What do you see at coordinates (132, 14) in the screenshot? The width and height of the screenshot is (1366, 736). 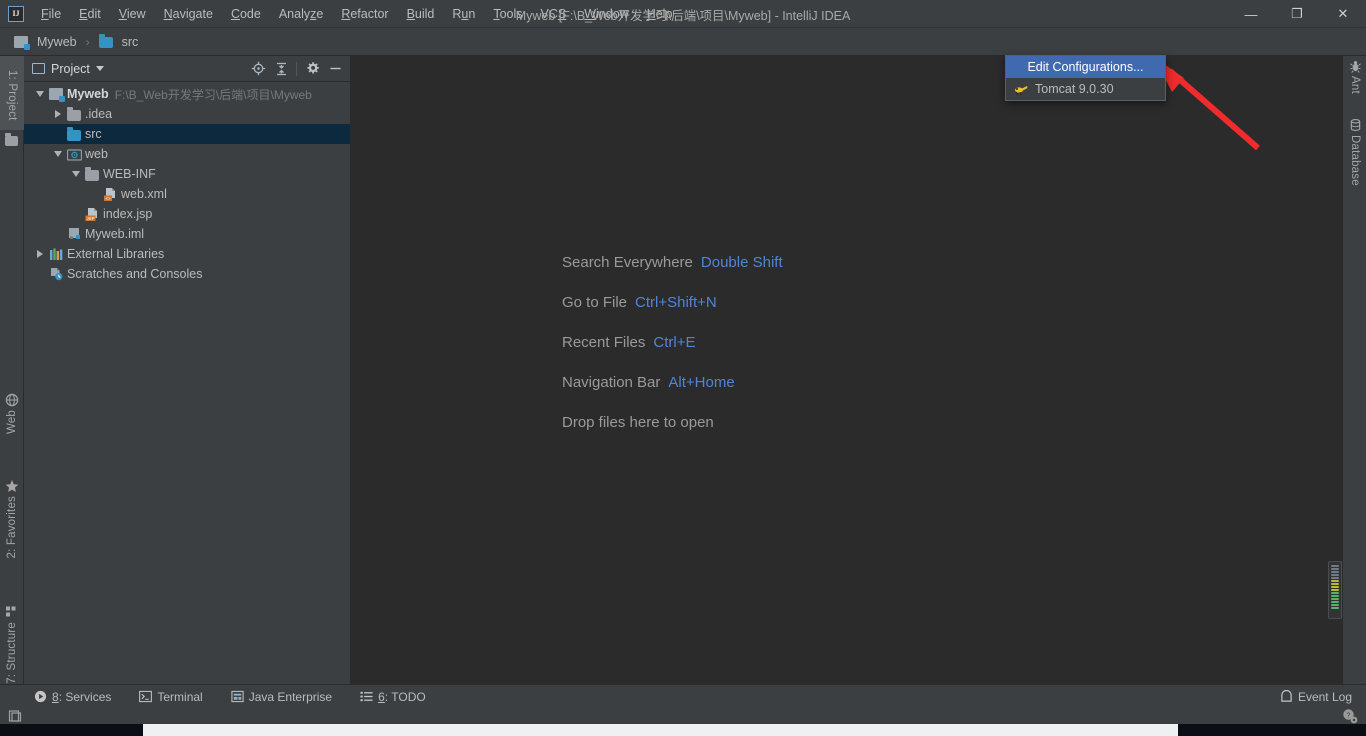 I see `menu-view: View` at bounding box center [132, 14].